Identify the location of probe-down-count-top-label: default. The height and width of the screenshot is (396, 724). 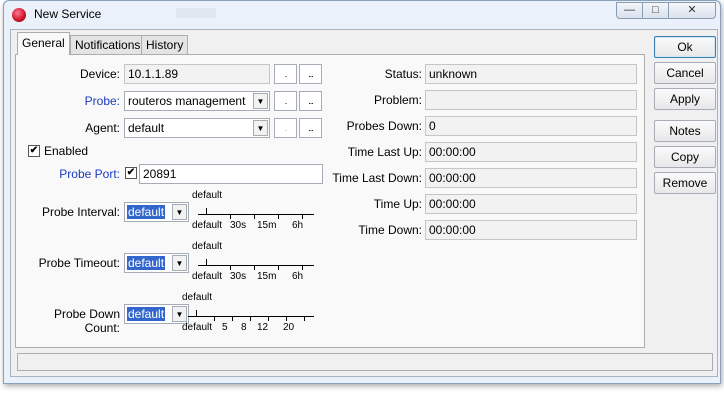
(197, 297).